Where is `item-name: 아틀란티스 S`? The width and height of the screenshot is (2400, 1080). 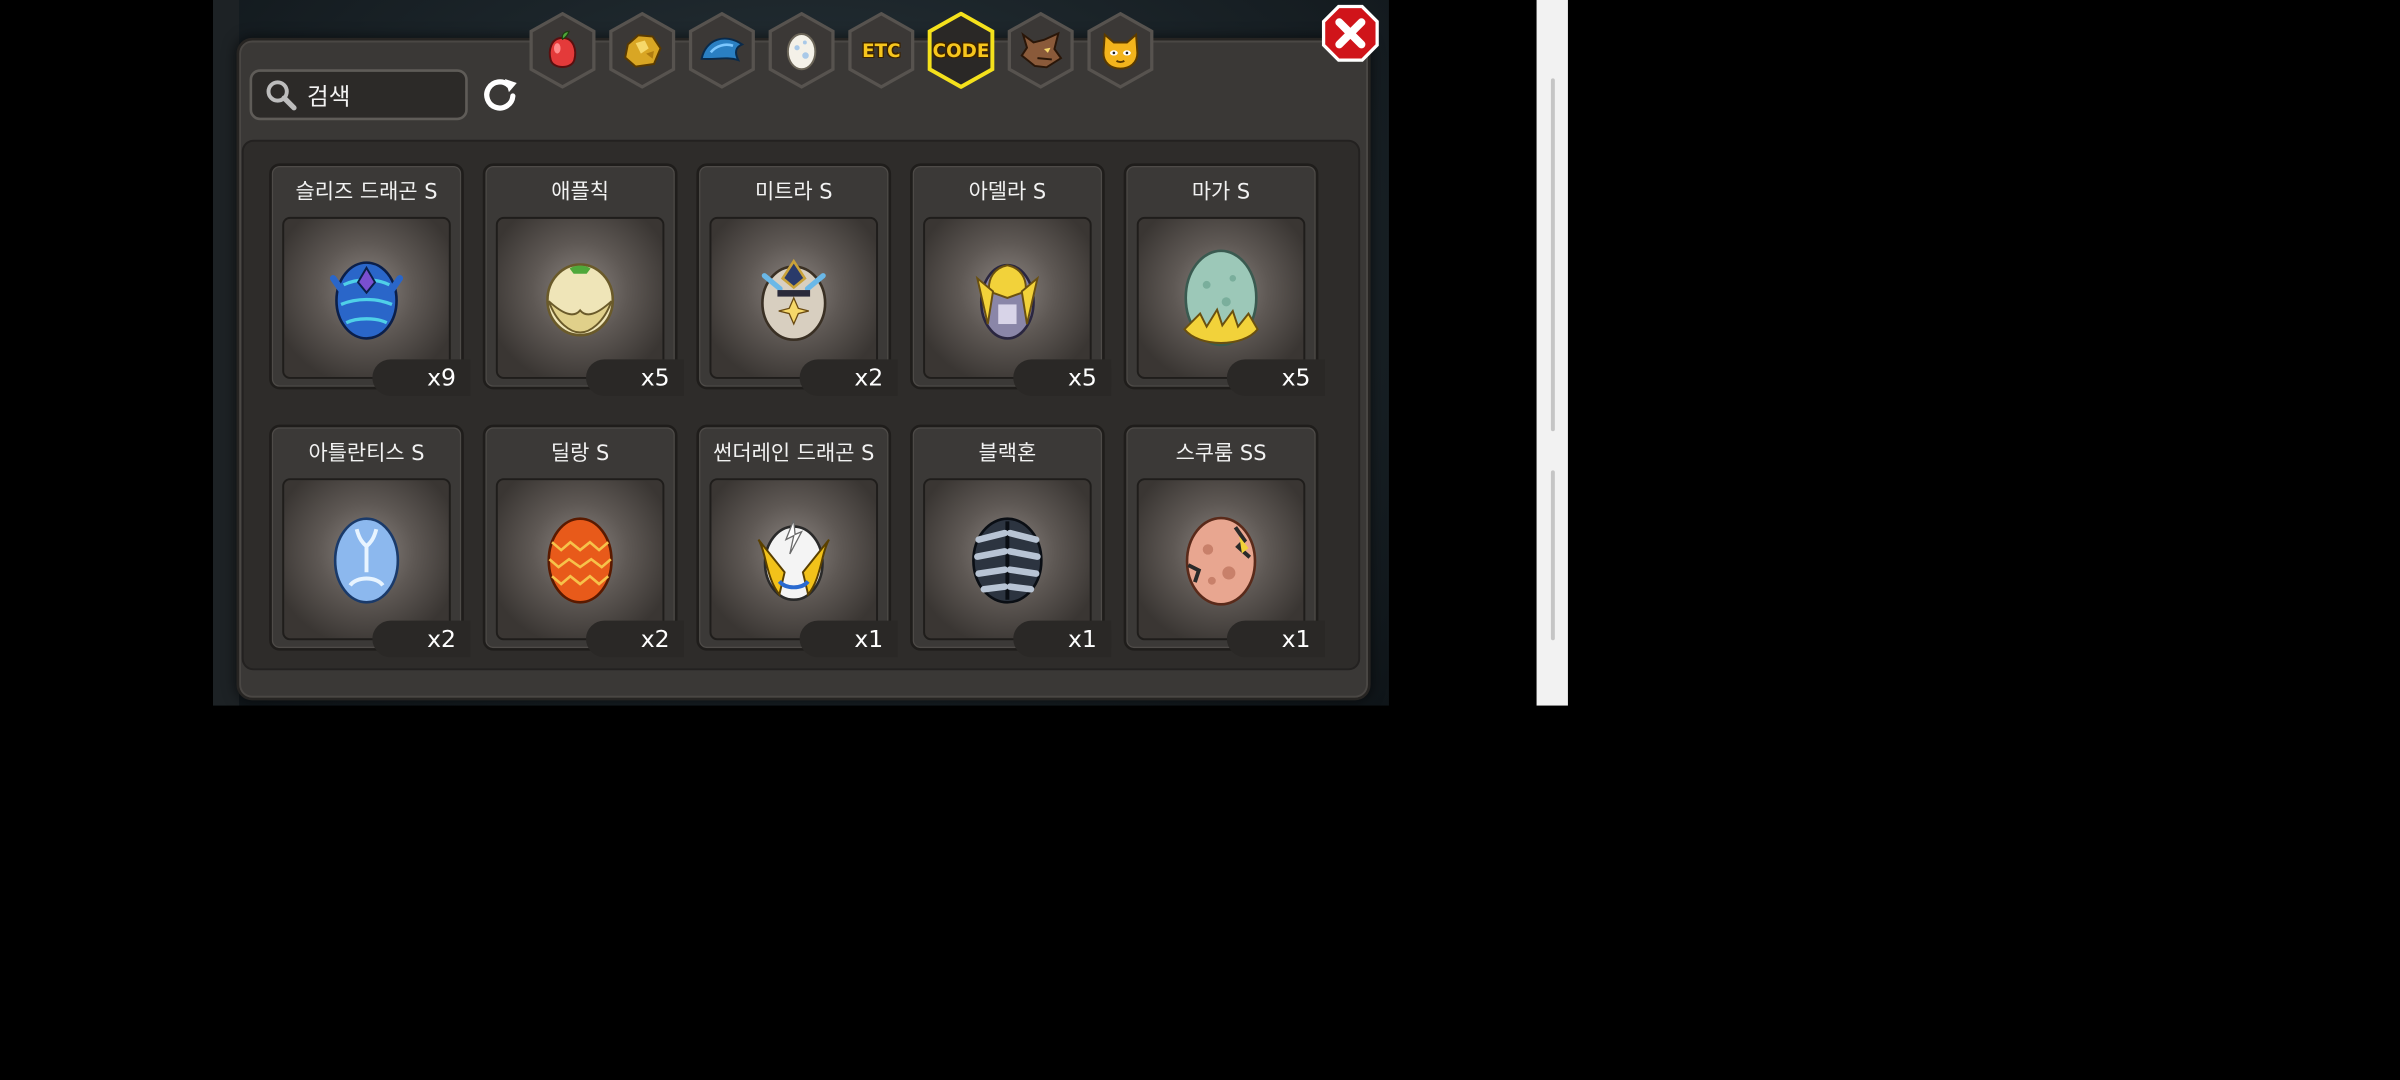
item-name: 아틀란티스 S is located at coordinates (366, 453).